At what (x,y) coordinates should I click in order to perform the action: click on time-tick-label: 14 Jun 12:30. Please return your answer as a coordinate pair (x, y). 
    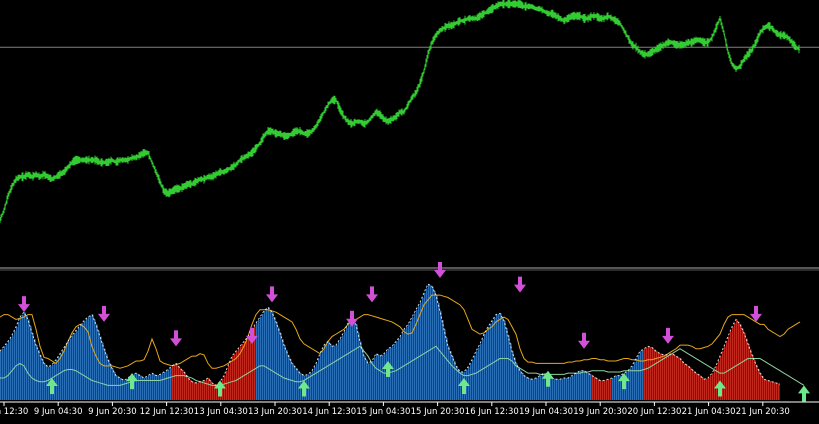
    Looking at the image, I should click on (329, 412).